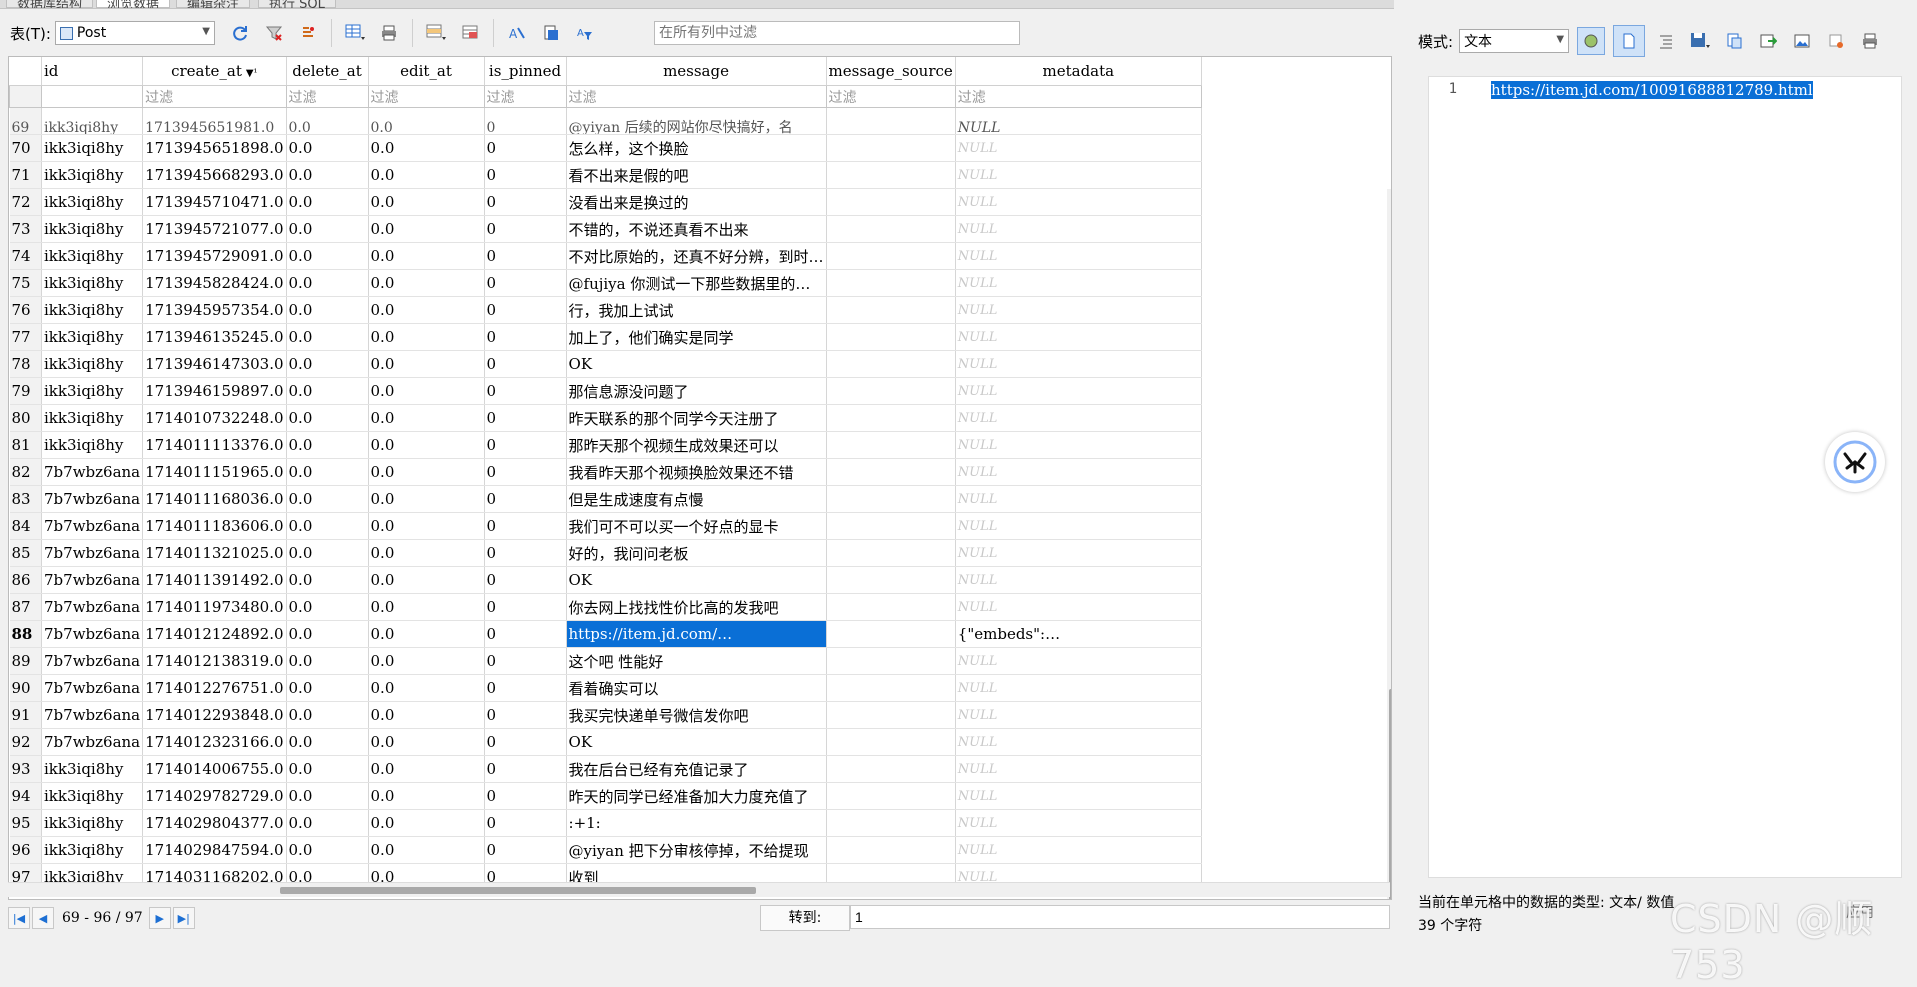  I want to click on table-select: Post ▼, so click(134, 33).